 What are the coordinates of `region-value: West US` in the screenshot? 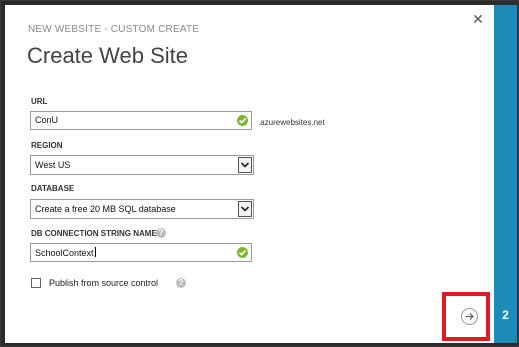 It's located at (53, 165).